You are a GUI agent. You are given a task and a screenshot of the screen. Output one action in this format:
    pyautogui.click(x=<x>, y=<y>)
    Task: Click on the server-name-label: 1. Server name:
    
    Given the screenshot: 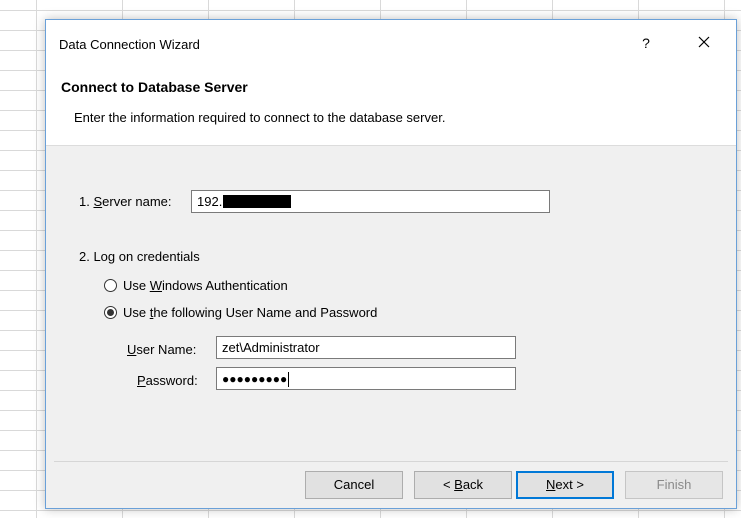 What is the action you would take?
    pyautogui.click(x=125, y=201)
    